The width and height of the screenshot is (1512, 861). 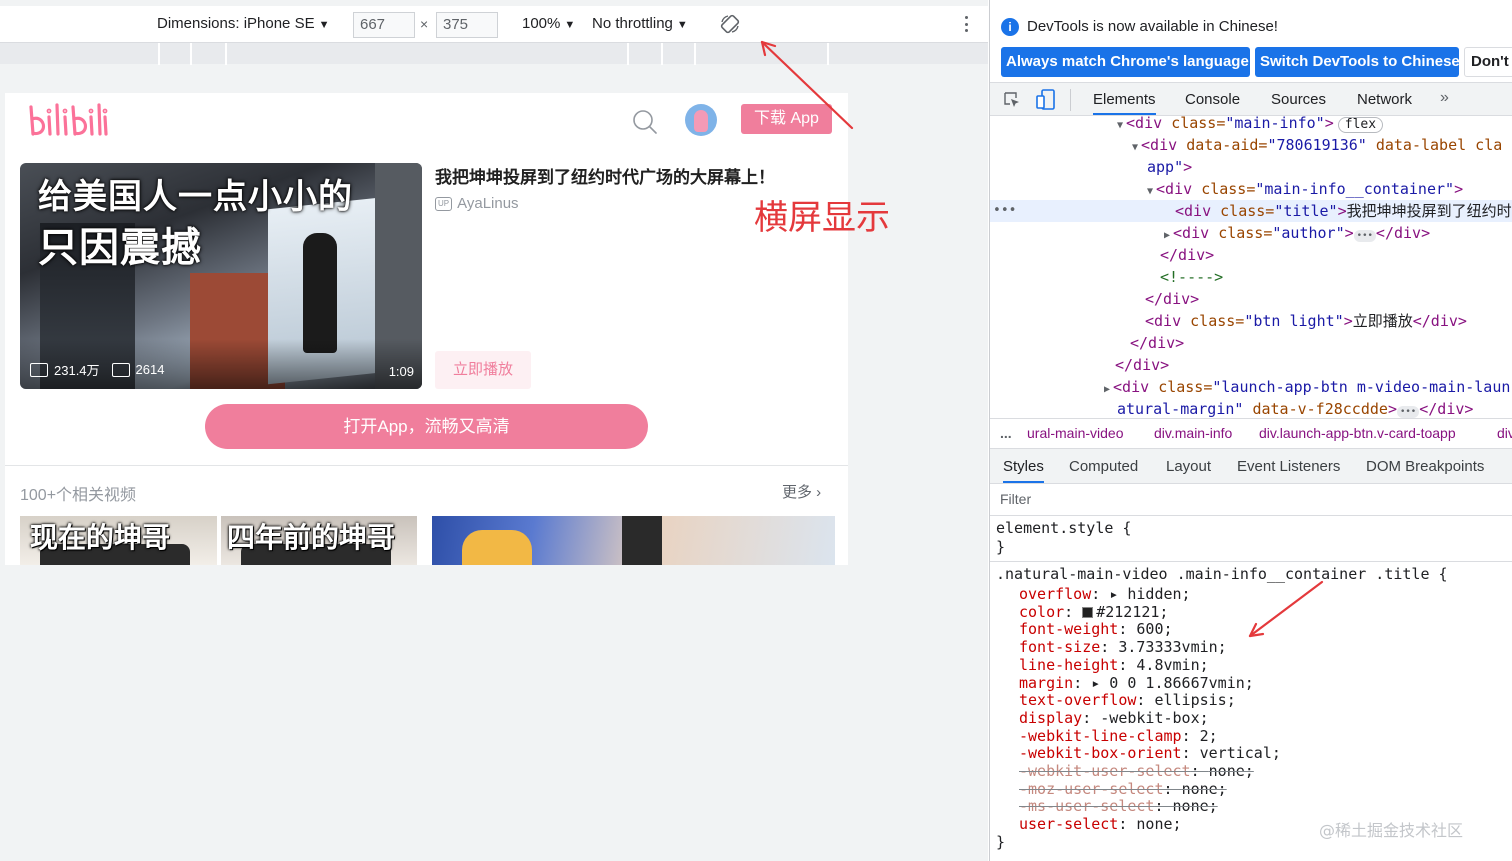 I want to click on width-input: 667, so click(x=384, y=25).